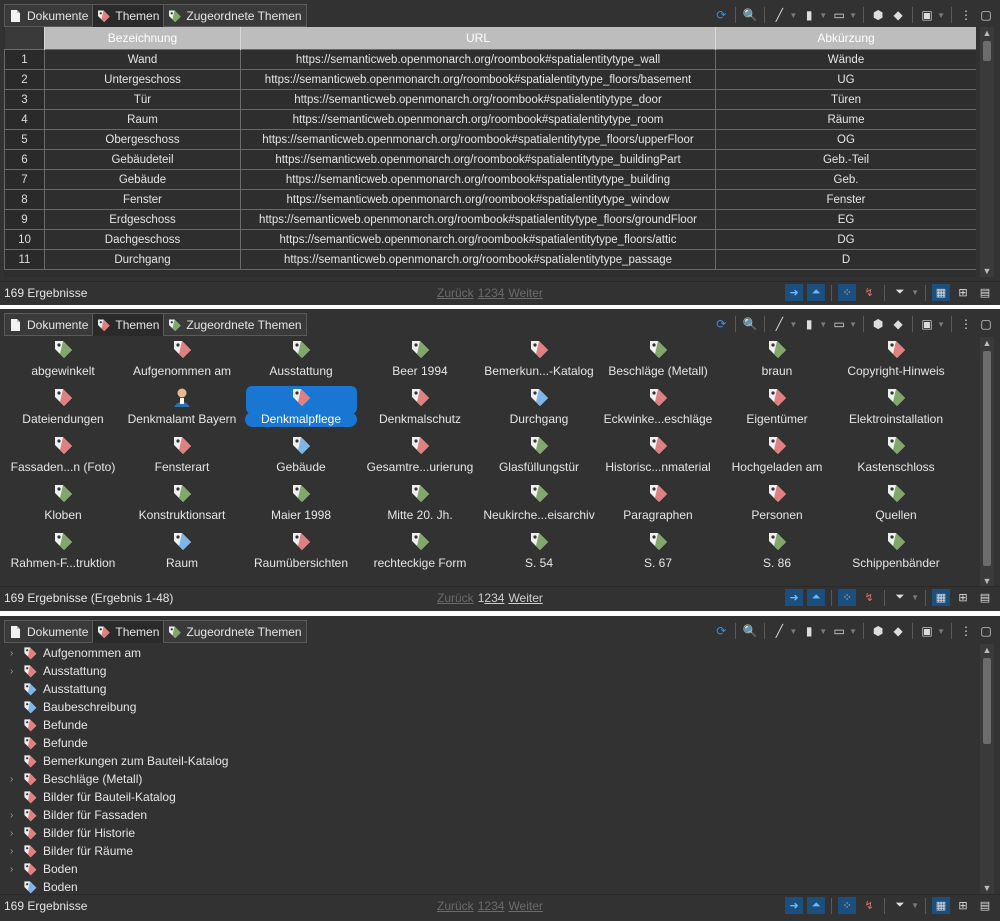  Describe the element at coordinates (896, 359) in the screenshot. I see `tag-item: Copyright-Hinweis` at that location.